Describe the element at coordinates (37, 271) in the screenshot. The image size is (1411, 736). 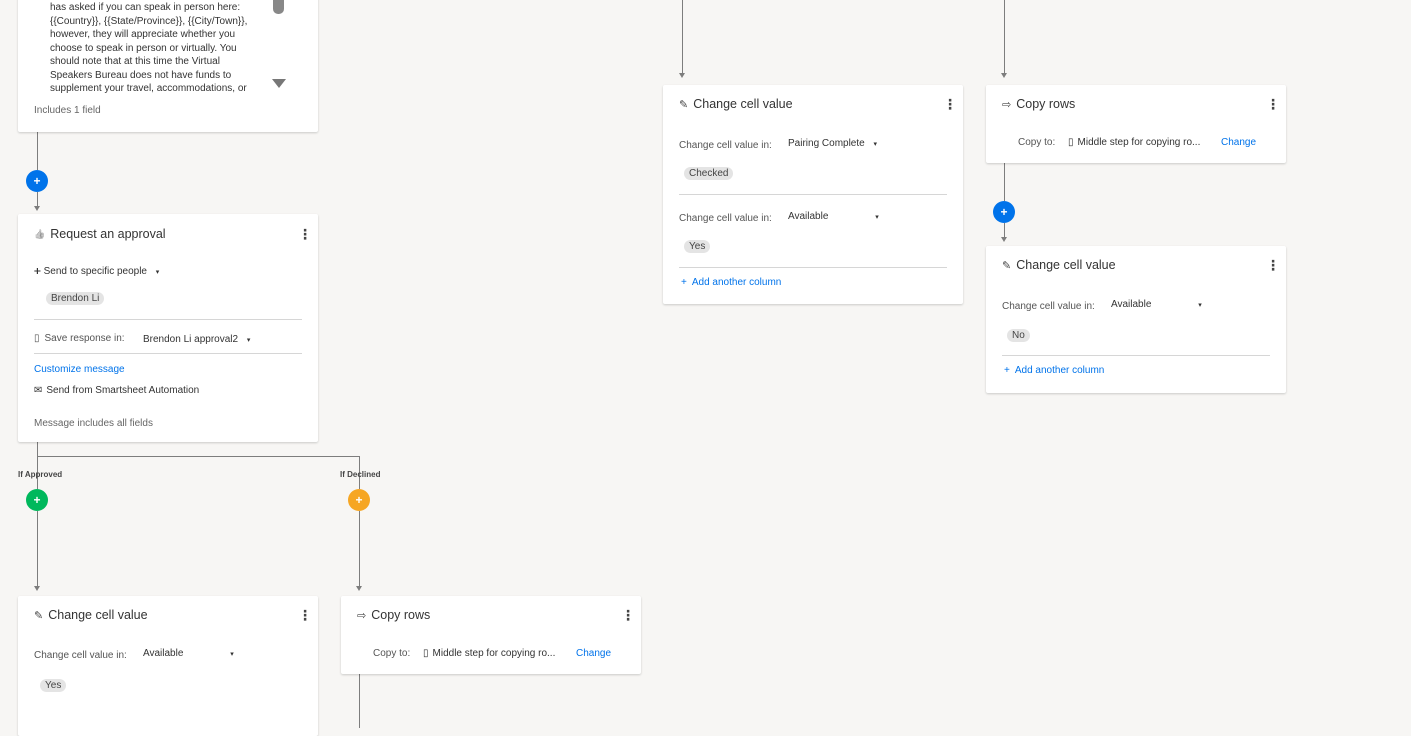
I see `person-add-icon: ➕︎` at that location.